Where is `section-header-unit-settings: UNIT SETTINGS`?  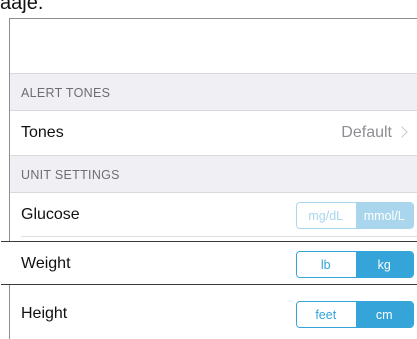 section-header-unit-settings: UNIT SETTINGS is located at coordinates (213, 174).